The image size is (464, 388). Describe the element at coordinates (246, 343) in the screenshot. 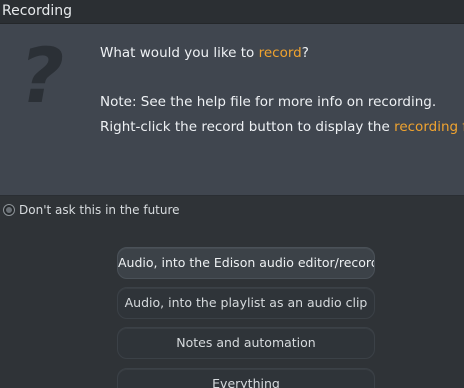

I see `notes-automation-button: Notes and automation` at that location.